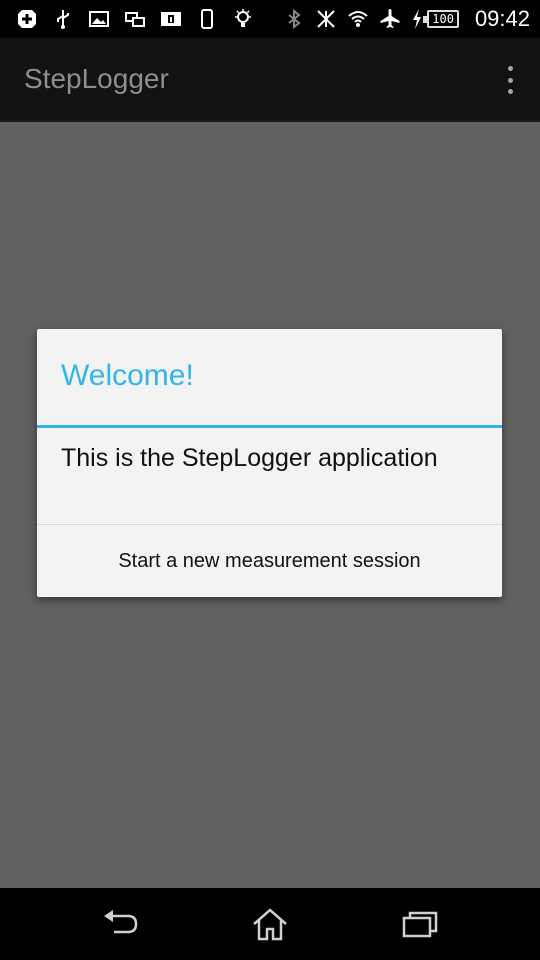 This screenshot has height=960, width=540. What do you see at coordinates (358, 19) in the screenshot?
I see `wifi-icon` at bounding box center [358, 19].